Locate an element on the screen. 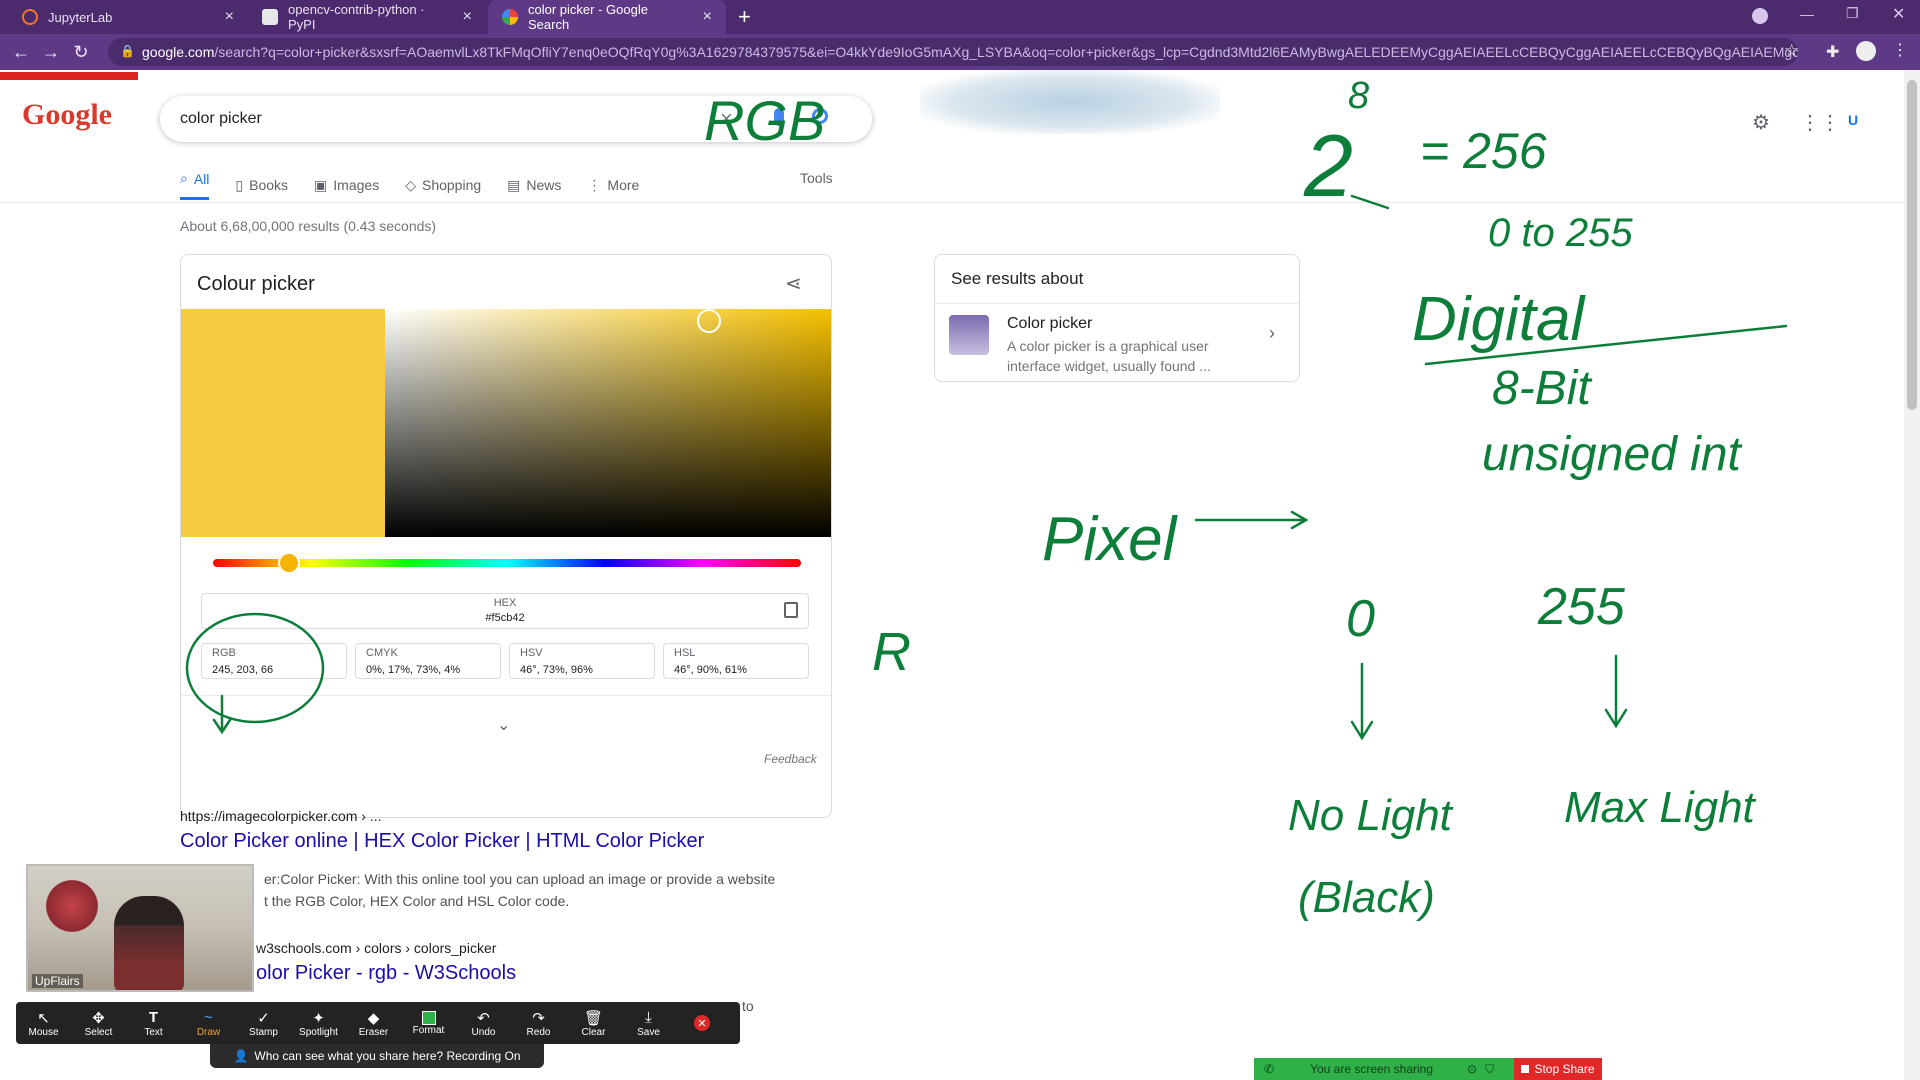 This screenshot has width=1920, height=1080. pause-icon: ⊙ is located at coordinates (1472, 1069).